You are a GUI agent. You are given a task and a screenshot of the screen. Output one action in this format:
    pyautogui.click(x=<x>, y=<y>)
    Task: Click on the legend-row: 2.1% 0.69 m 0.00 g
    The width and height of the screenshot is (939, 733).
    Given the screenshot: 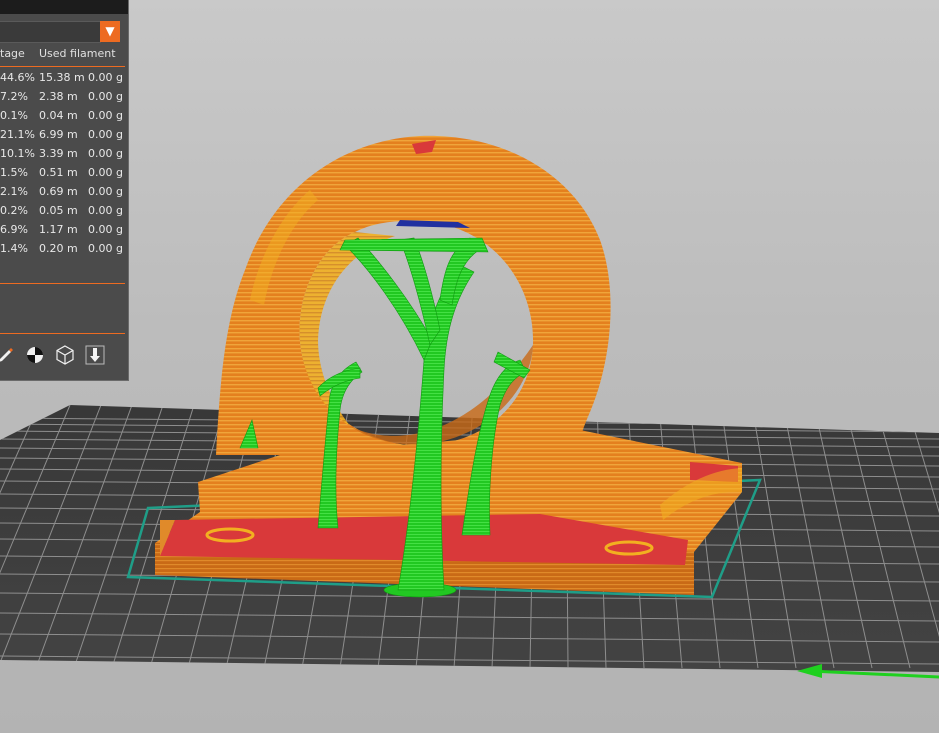 What is the action you would take?
    pyautogui.click(x=64, y=191)
    